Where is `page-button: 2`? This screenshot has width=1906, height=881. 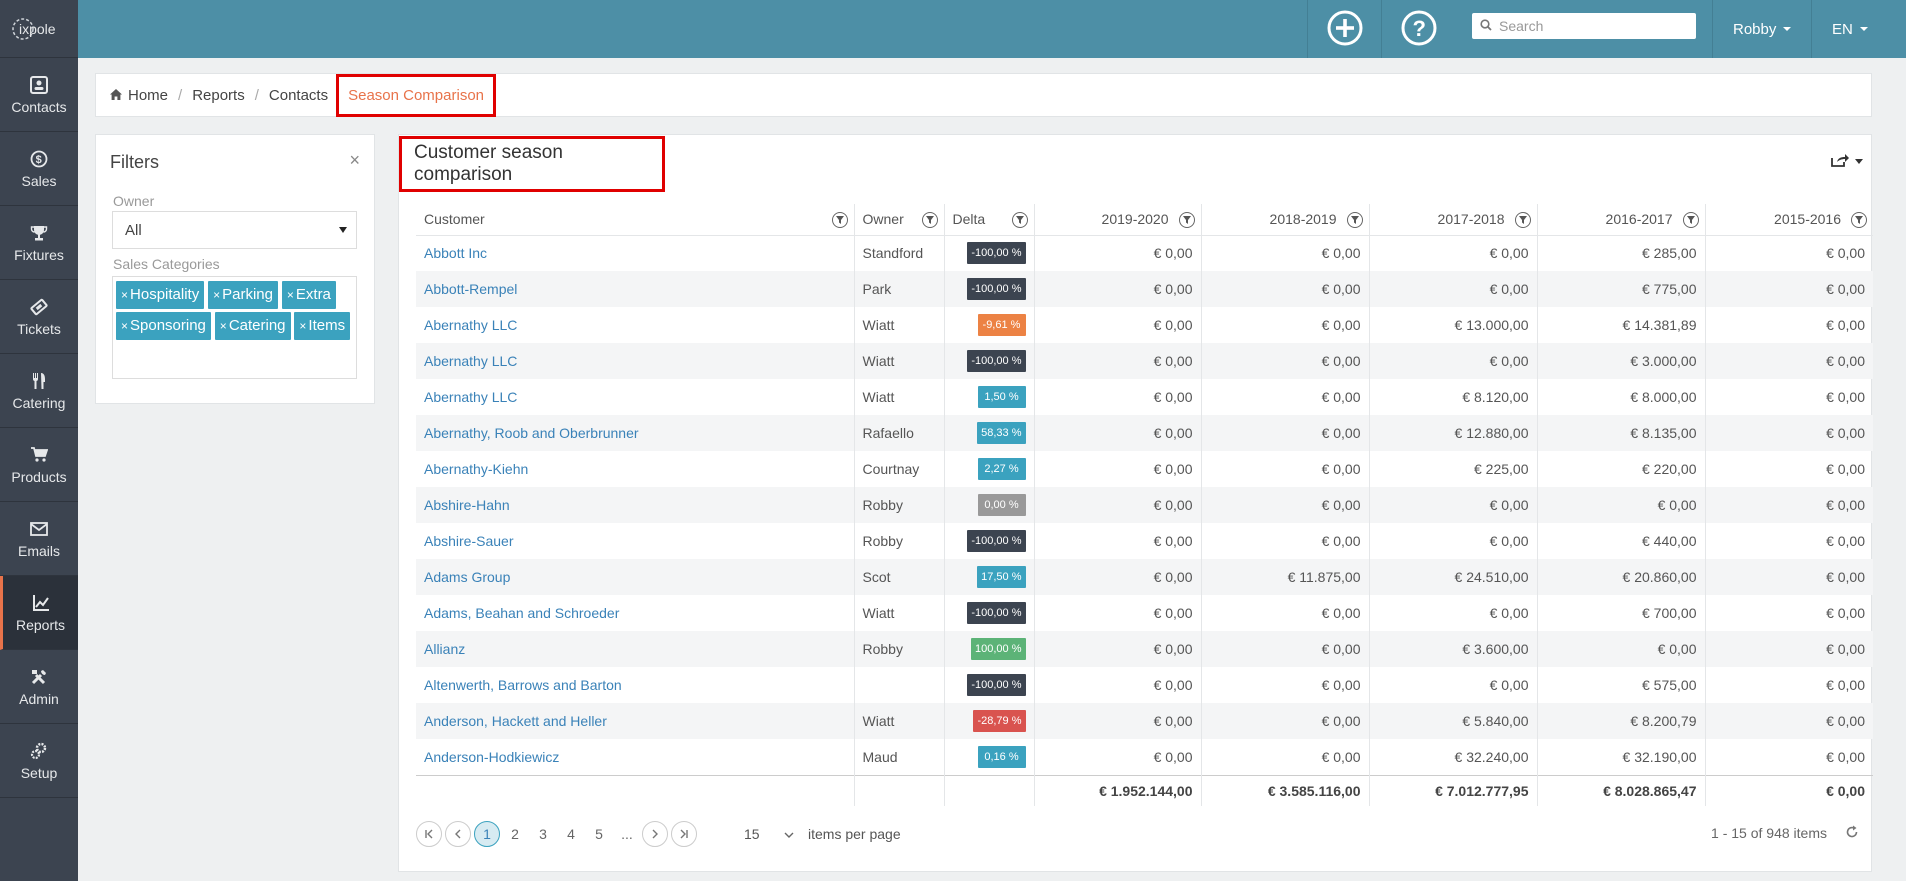
page-button: 2 is located at coordinates (515, 834).